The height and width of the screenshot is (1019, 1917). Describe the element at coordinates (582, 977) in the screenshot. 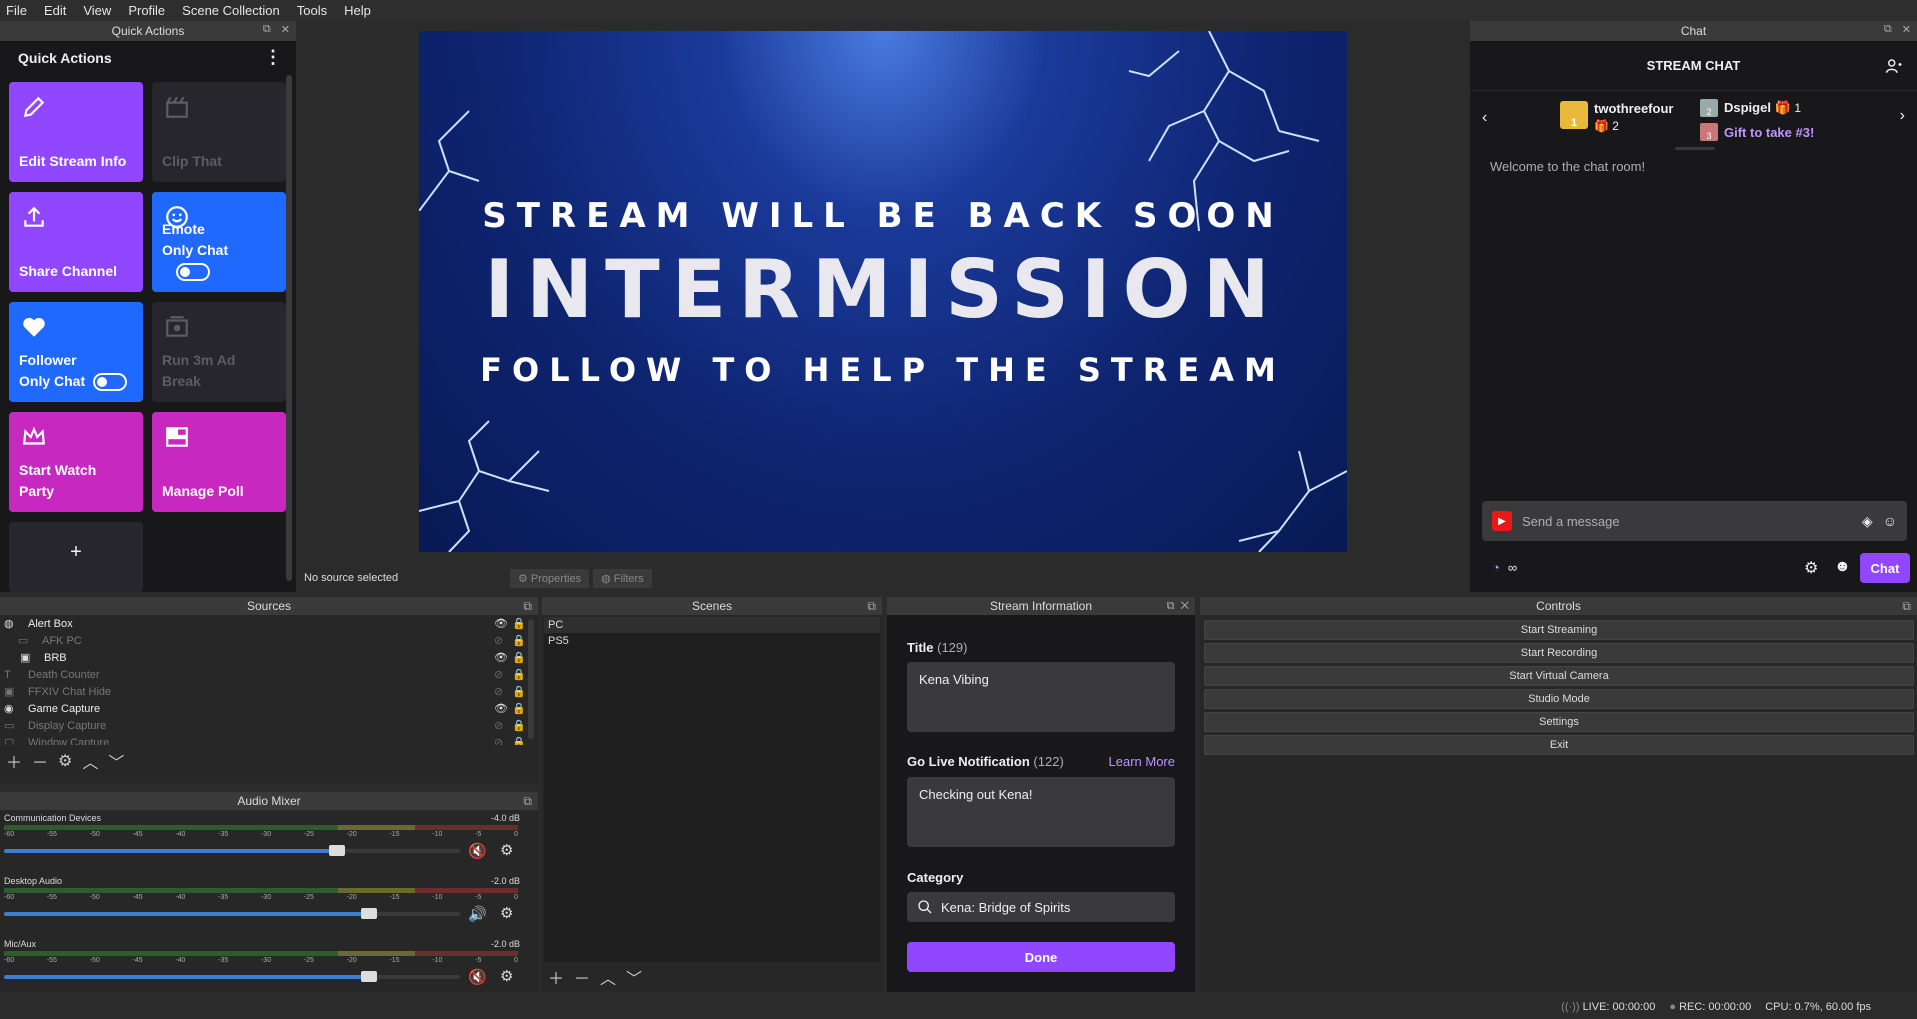

I see `remove-scene-icon: －` at that location.